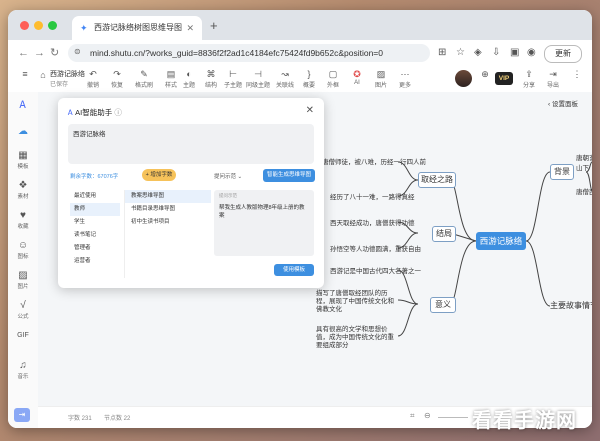 The width and height of the screenshot is (600, 441). Describe the element at coordinates (504, 78) in the screenshot. I see `vip-badge: VIP` at that location.